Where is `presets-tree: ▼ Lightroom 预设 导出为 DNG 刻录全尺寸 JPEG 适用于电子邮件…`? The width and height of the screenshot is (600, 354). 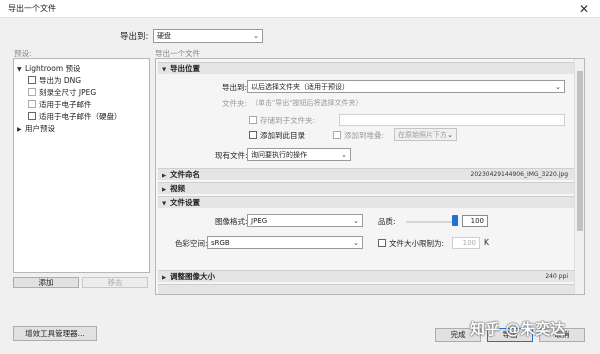
presets-tree: ▼ Lightroom 预设 导出为 DNG 刻录全尺寸 JPEG 适用于电子邮件… is located at coordinates (81, 165).